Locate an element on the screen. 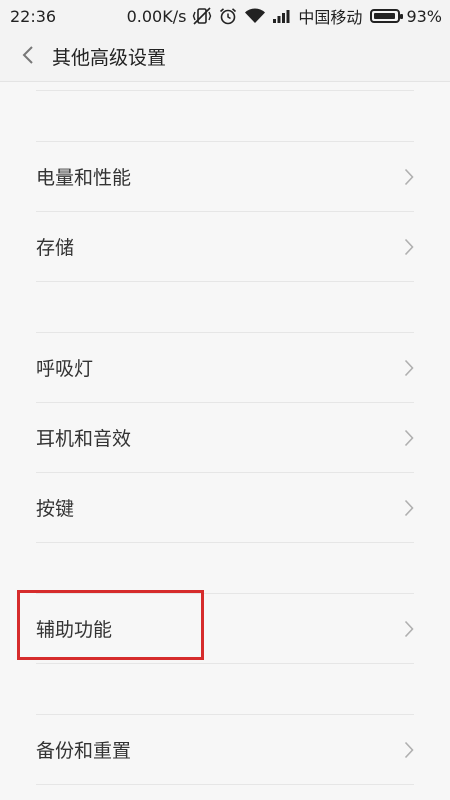 The image size is (450, 800). battery-icon is located at coordinates (387, 16).